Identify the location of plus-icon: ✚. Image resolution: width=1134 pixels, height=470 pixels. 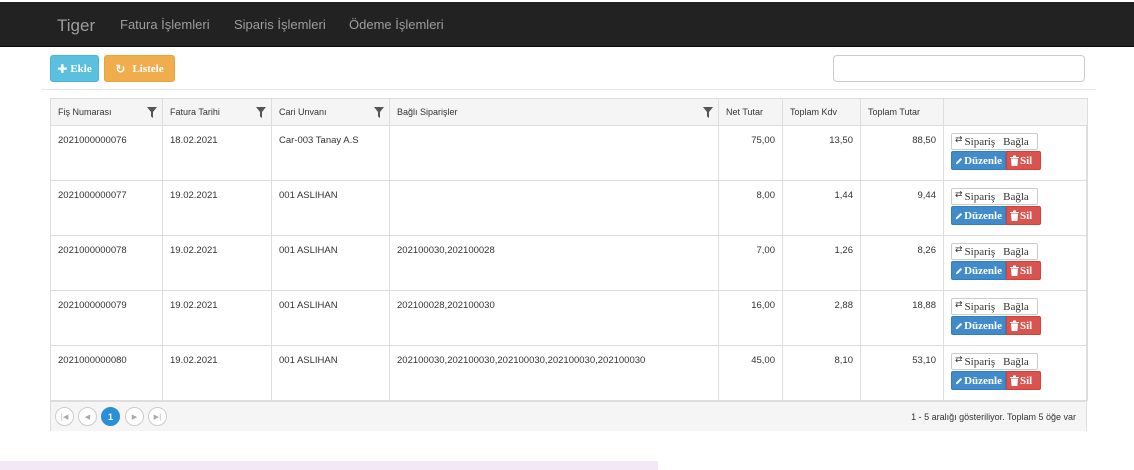
(62, 68).